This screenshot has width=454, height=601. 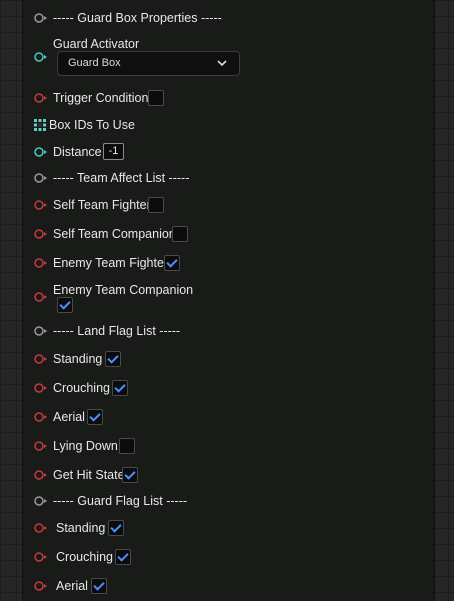 I want to click on land-standing-label: Standing, so click(x=78, y=359).